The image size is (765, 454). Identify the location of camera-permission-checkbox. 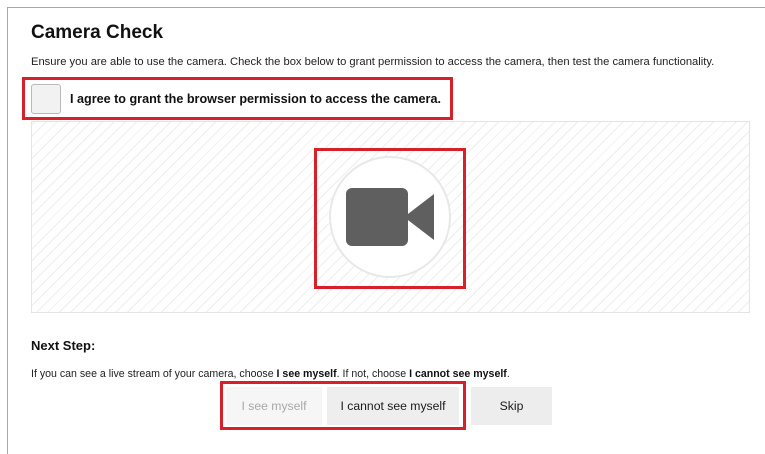
(46, 99).